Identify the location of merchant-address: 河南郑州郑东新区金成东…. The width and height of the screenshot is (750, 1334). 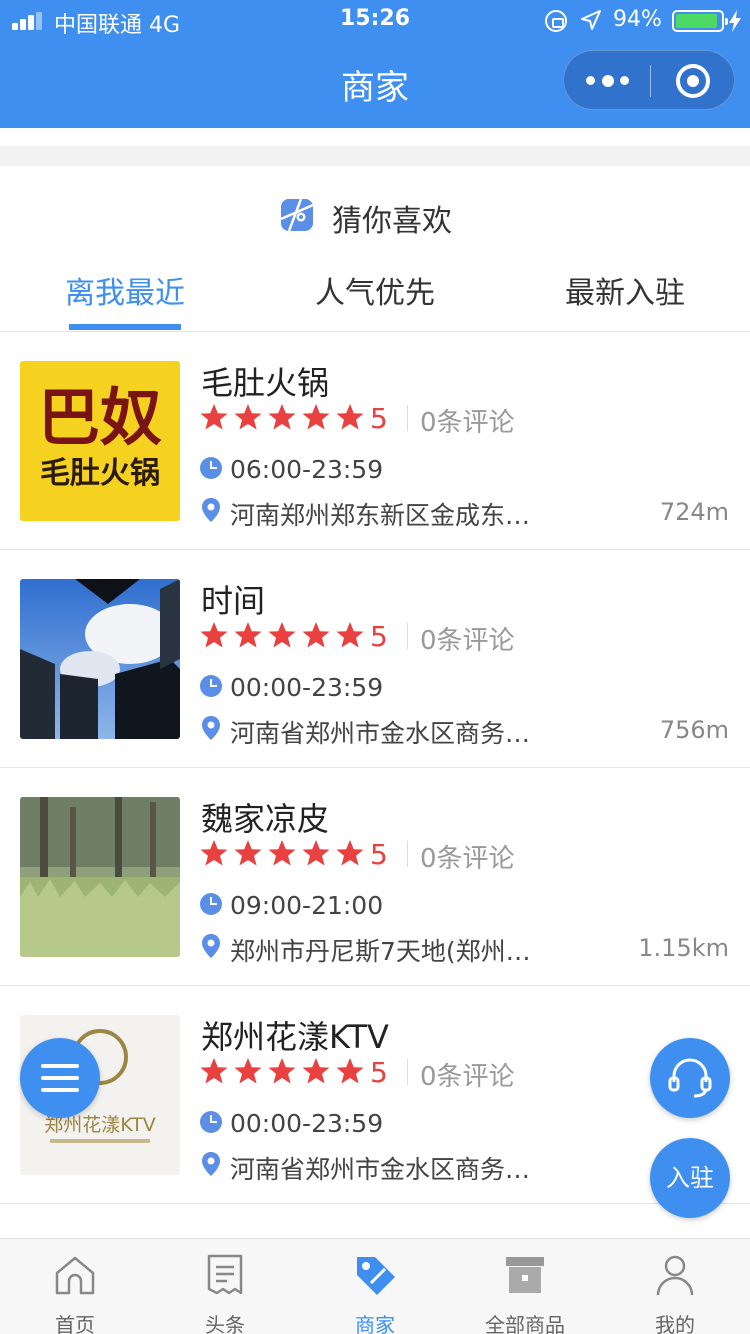
(380, 515).